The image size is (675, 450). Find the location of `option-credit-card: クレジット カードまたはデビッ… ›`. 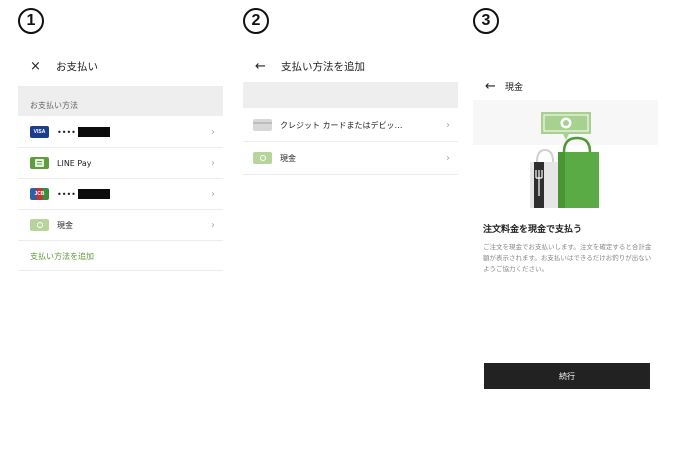

option-credit-card: クレジット カードまたはデビッ… › is located at coordinates (350, 125).